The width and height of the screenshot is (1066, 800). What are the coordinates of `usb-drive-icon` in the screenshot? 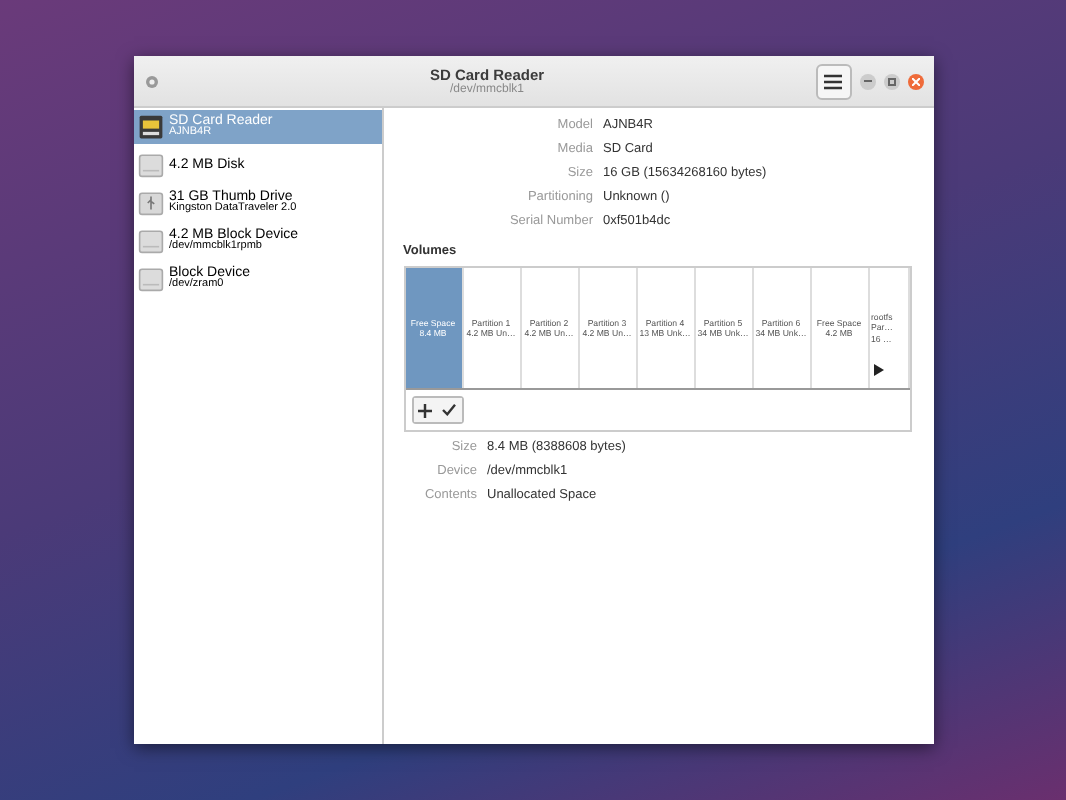 It's located at (150, 203).